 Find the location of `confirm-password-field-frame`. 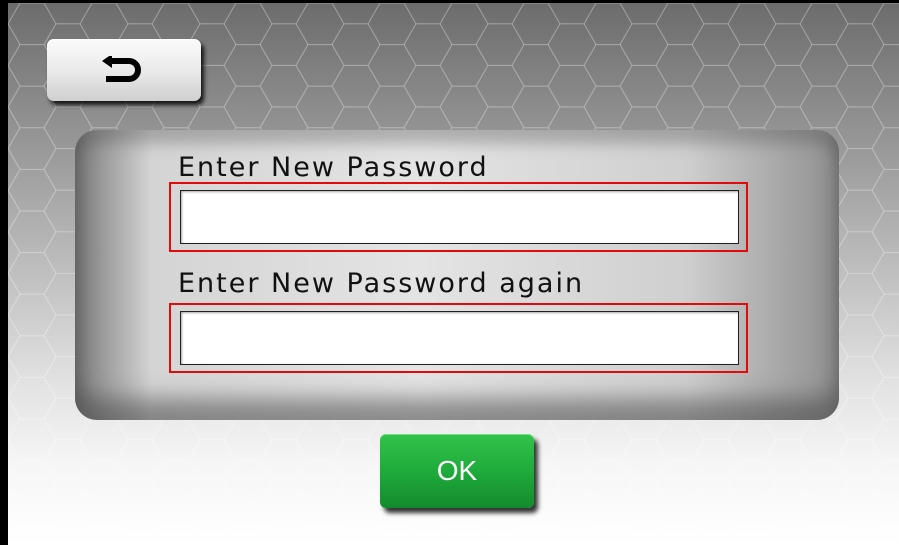

confirm-password-field-frame is located at coordinates (458, 338).